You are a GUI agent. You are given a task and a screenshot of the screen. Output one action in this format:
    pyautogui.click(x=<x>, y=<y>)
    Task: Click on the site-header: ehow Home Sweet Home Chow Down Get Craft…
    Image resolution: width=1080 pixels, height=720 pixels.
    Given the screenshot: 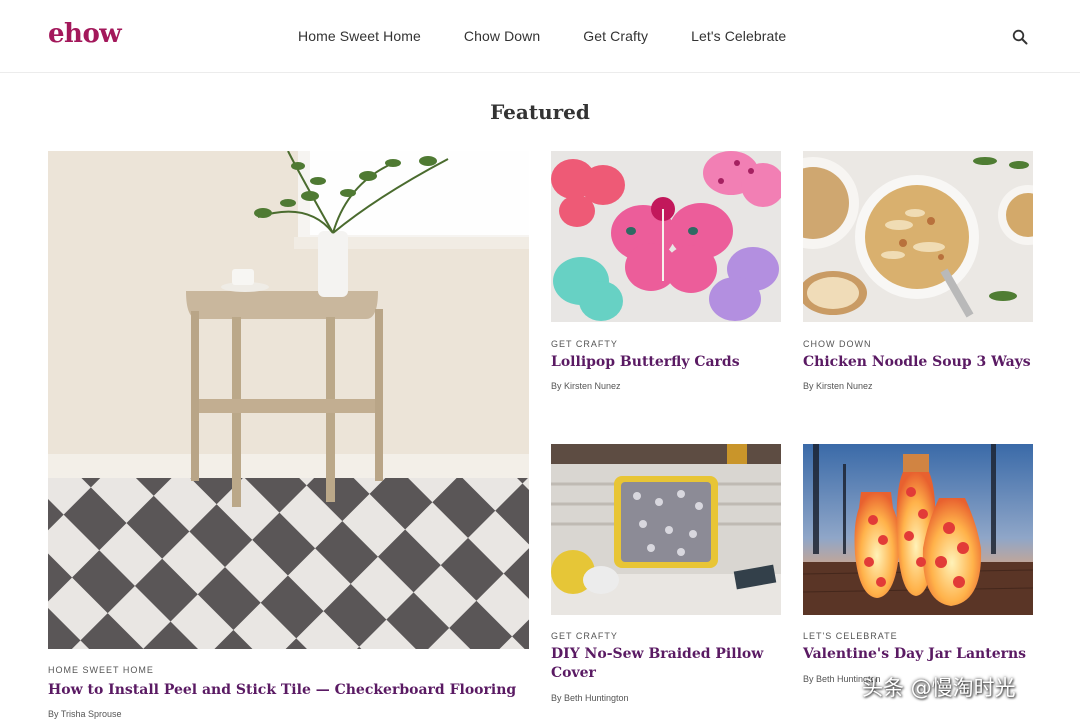 What is the action you would take?
    pyautogui.click(x=540, y=36)
    